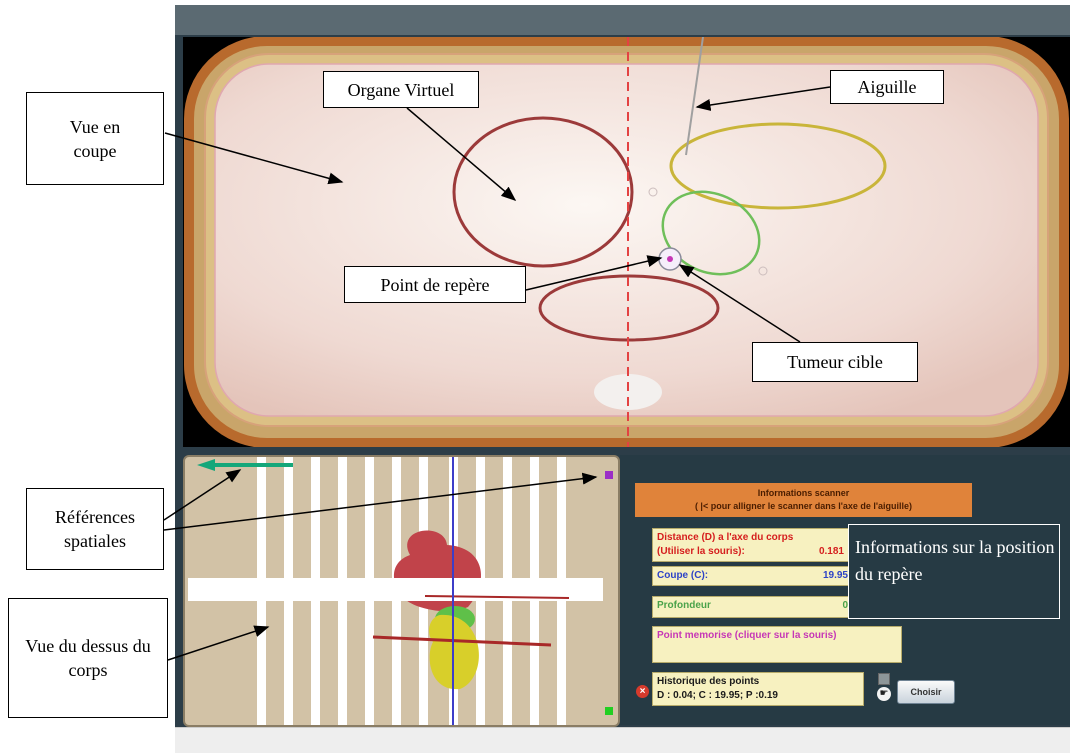  I want to click on hand-pointer-icon: ☛, so click(884, 694).